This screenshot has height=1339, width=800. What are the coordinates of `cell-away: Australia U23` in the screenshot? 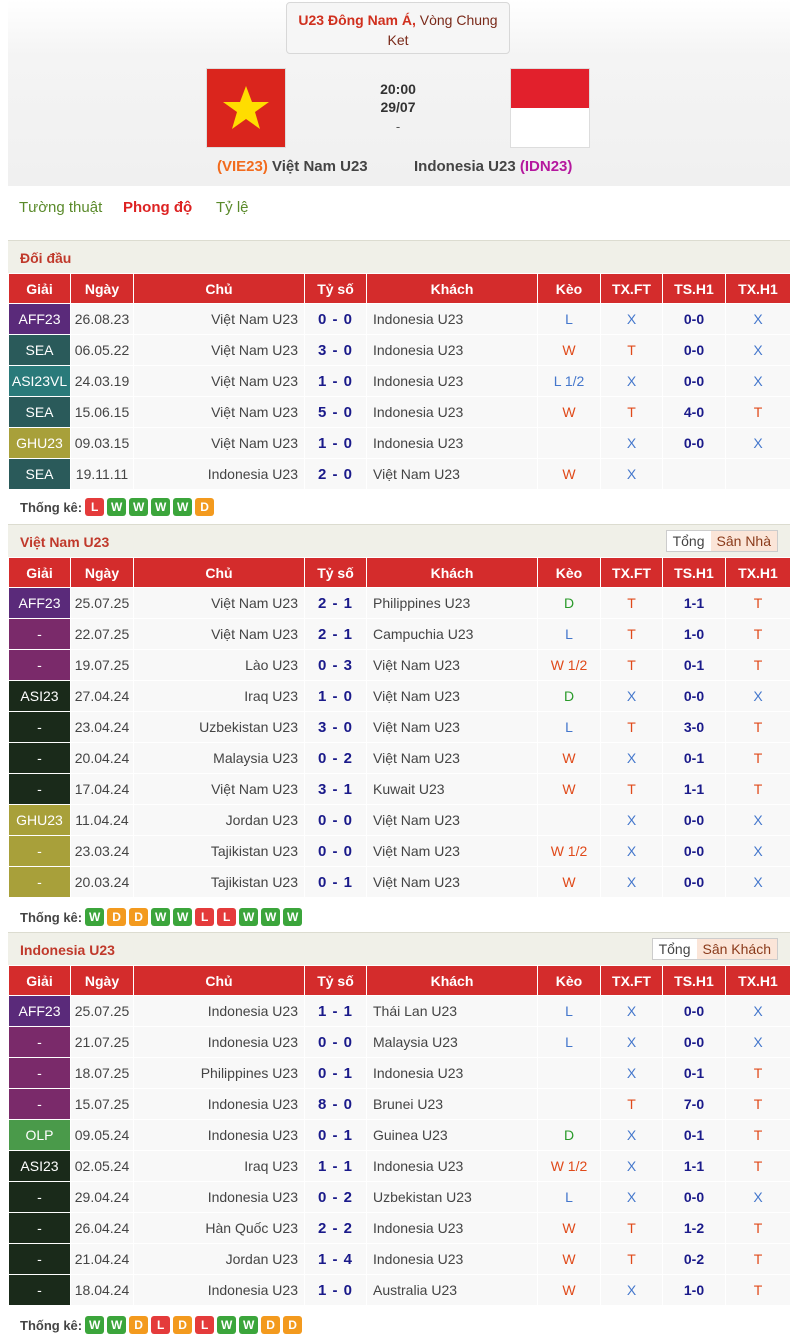 It's located at (452, 1290).